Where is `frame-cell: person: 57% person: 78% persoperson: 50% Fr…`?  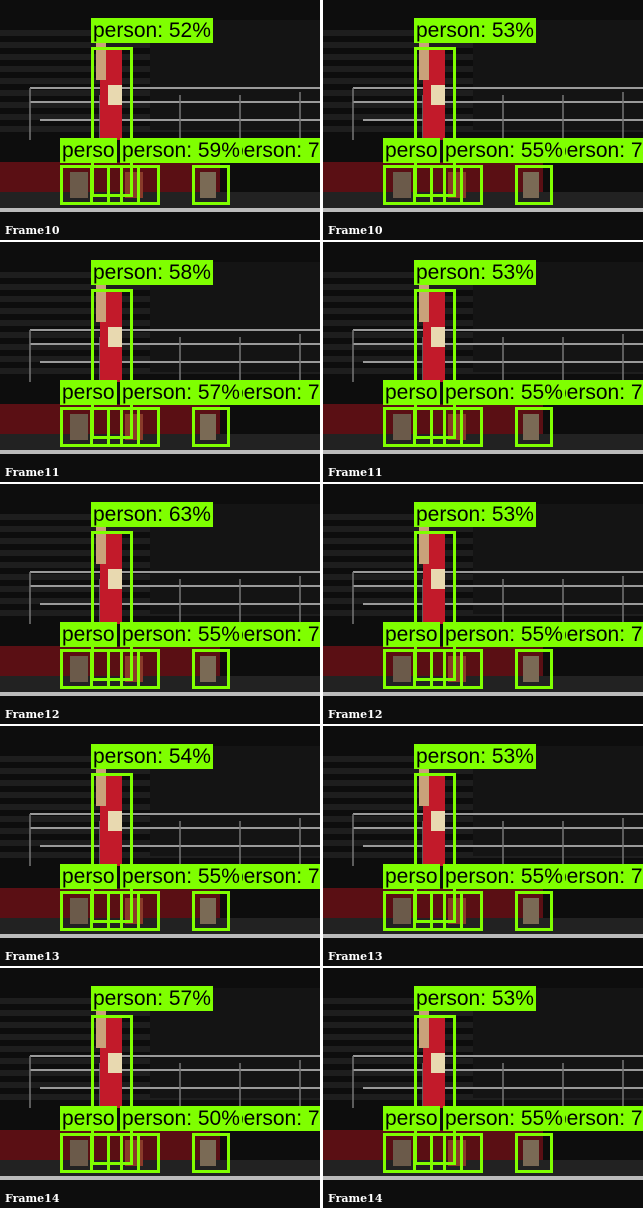 frame-cell: person: 57% person: 78% persoperson: 50% Fr… is located at coordinates (160, 1088).